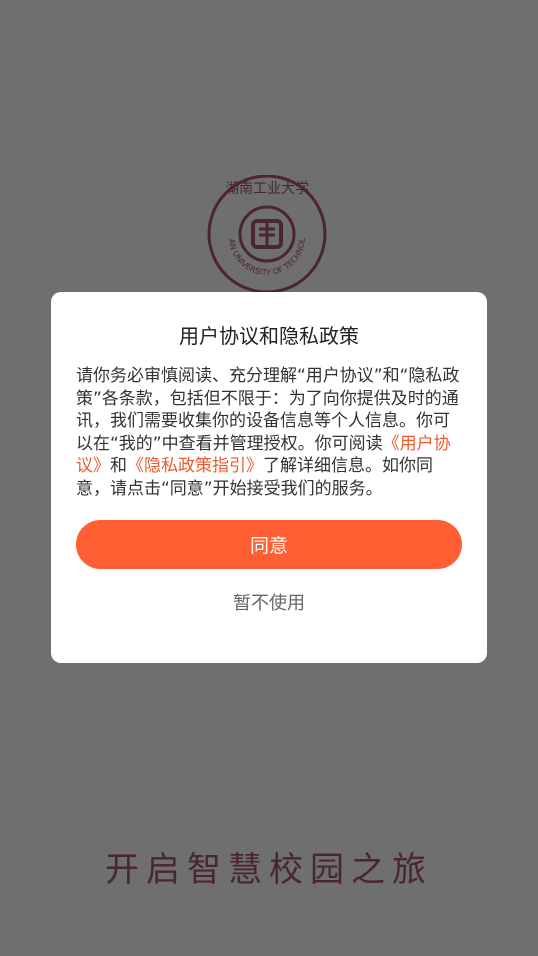  Describe the element at coordinates (267, 189) in the screenshot. I see `logo-top-text: 湖南工业大学` at that location.